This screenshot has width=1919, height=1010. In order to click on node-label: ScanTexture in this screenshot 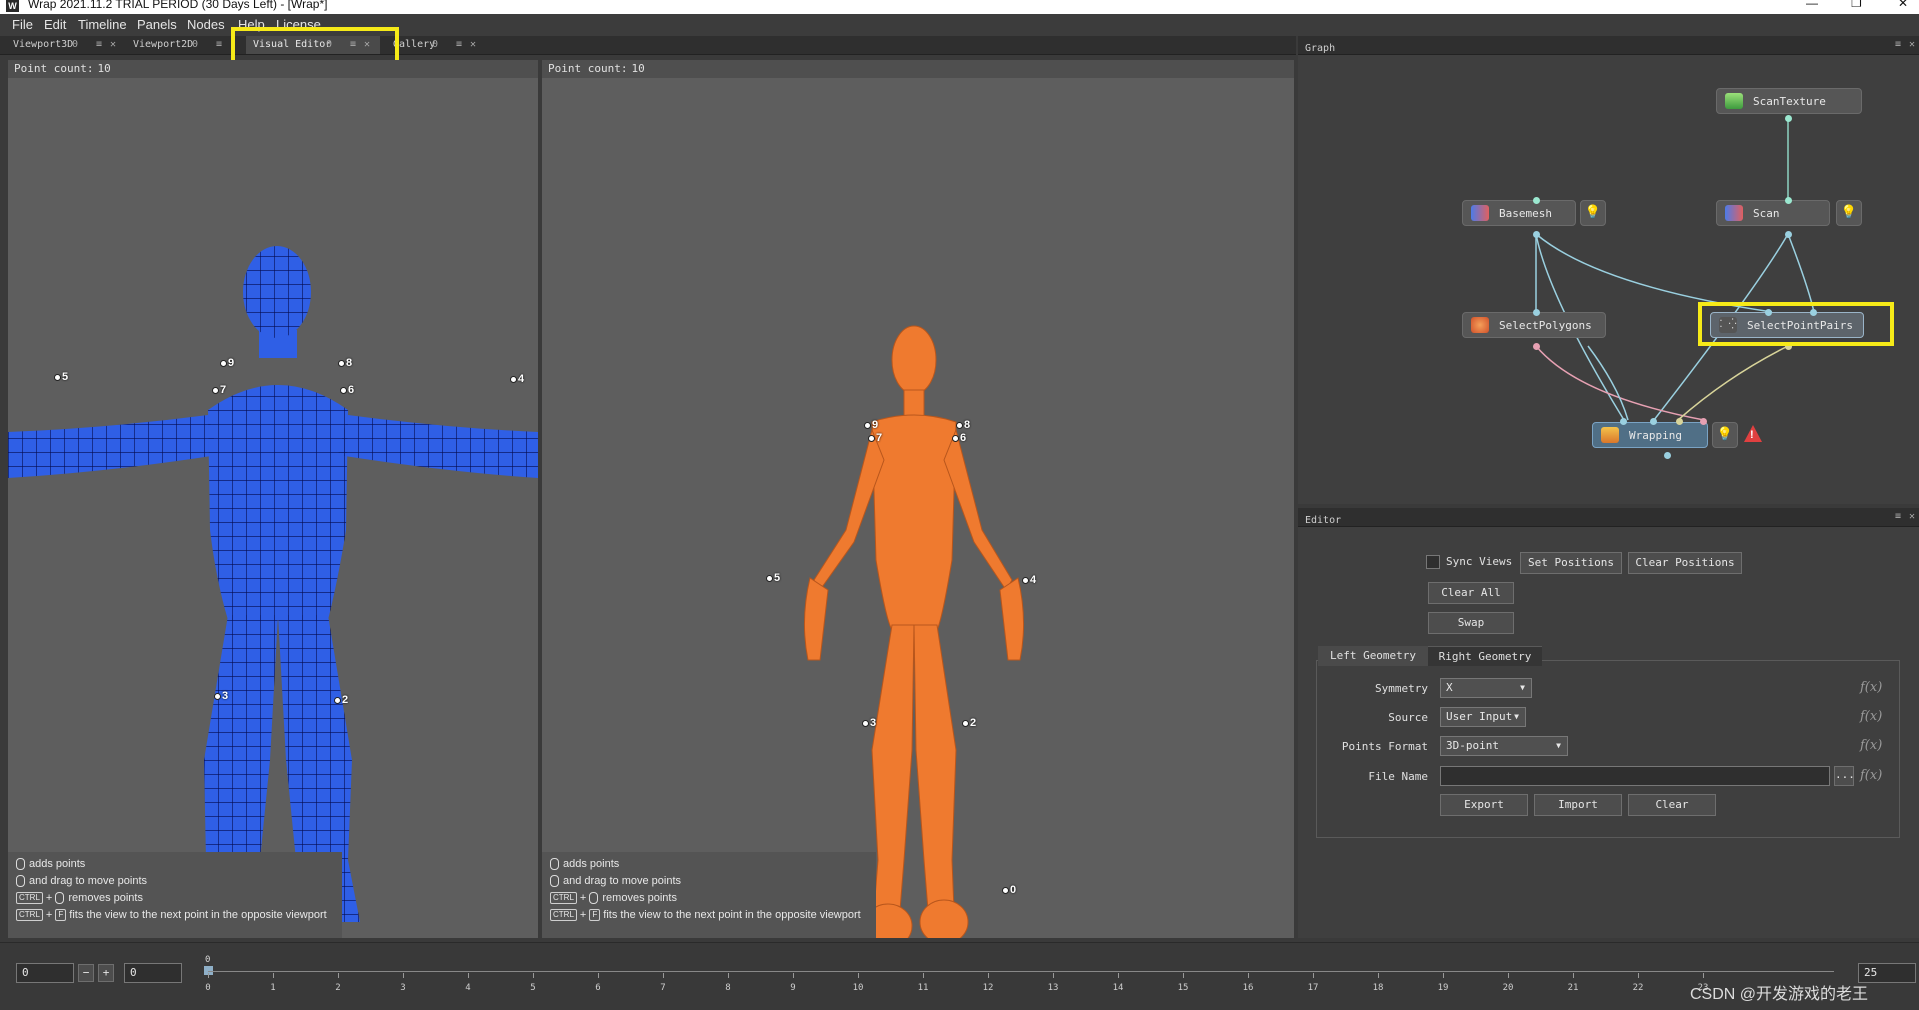, I will do `click(1789, 101)`.